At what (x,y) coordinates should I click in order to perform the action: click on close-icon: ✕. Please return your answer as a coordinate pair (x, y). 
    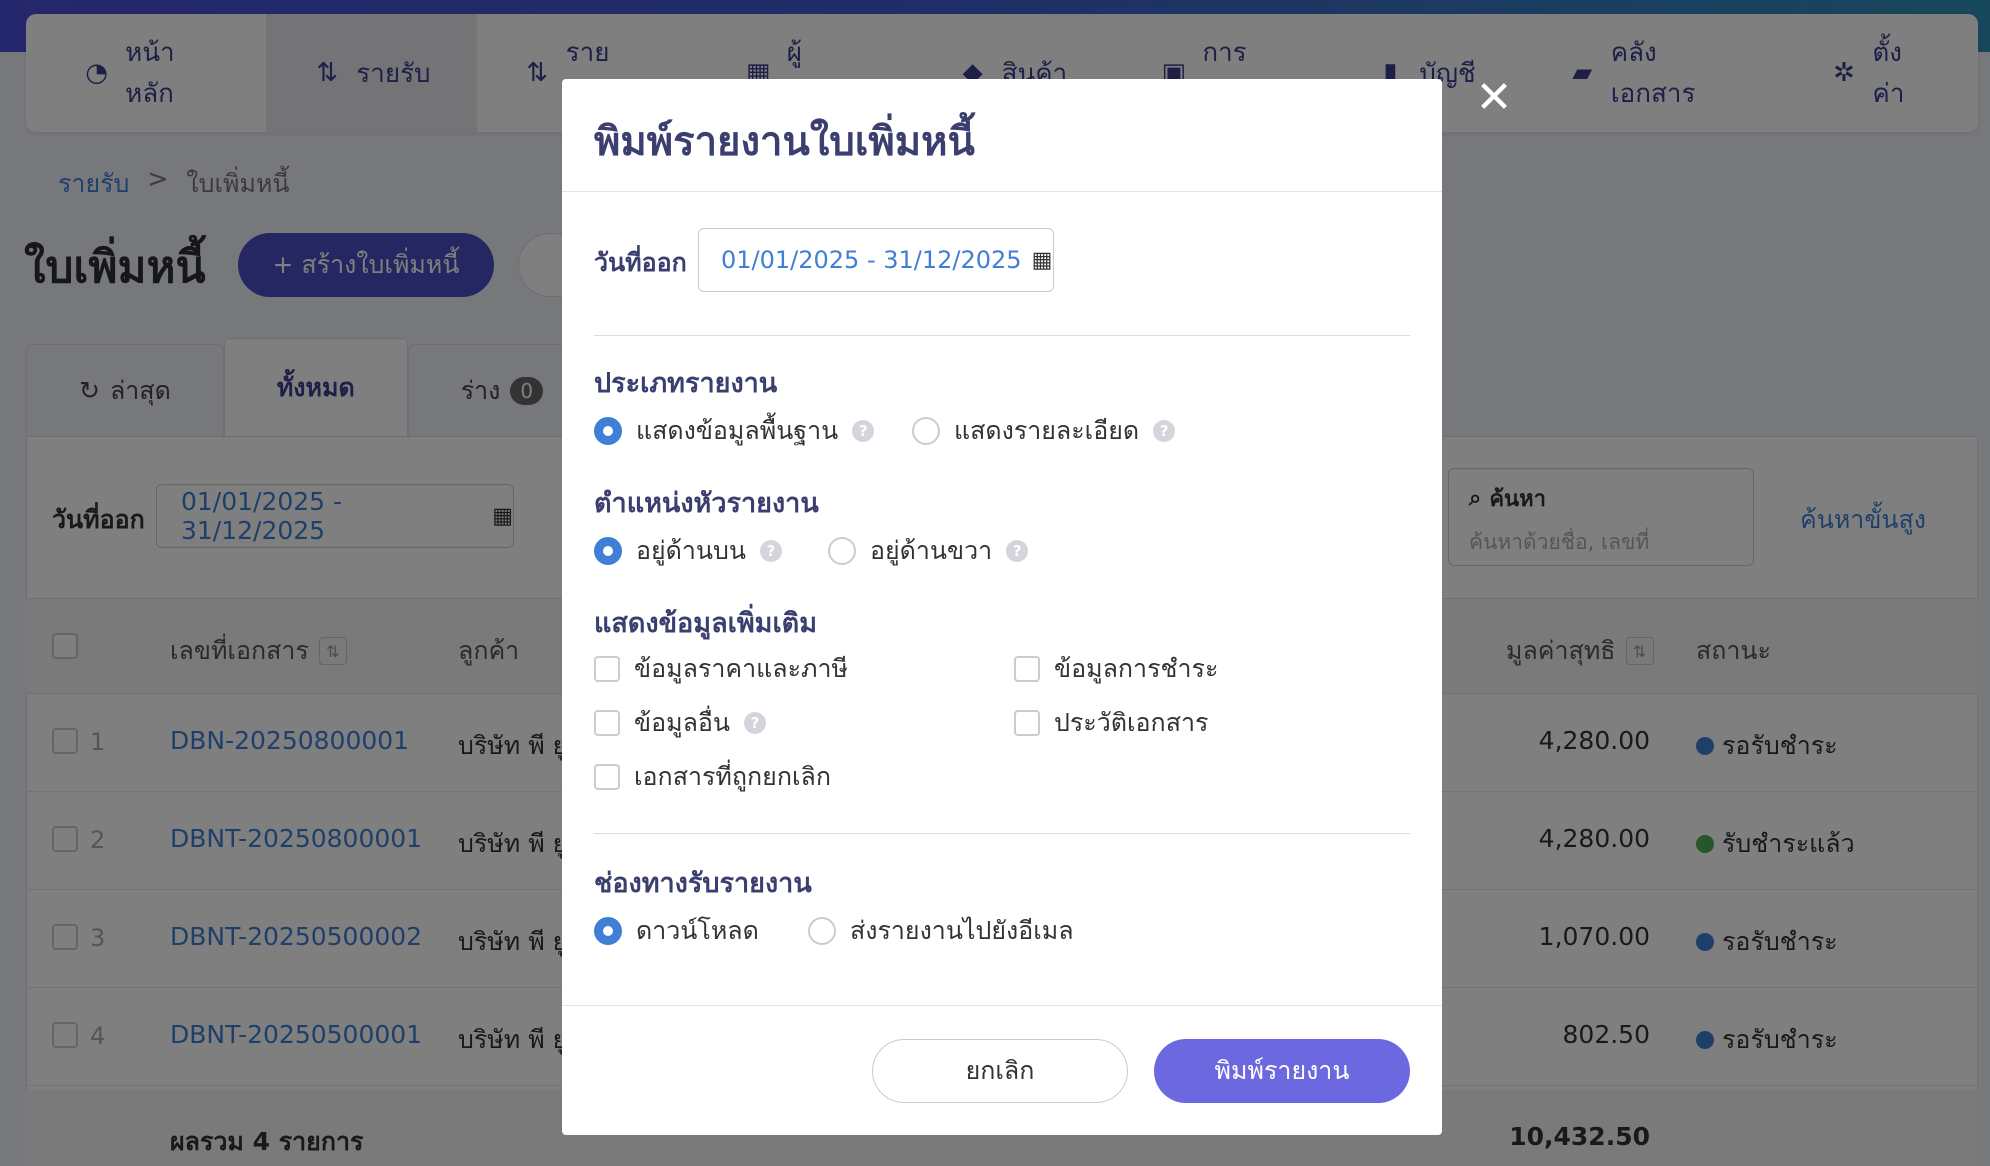
    Looking at the image, I should click on (1494, 98).